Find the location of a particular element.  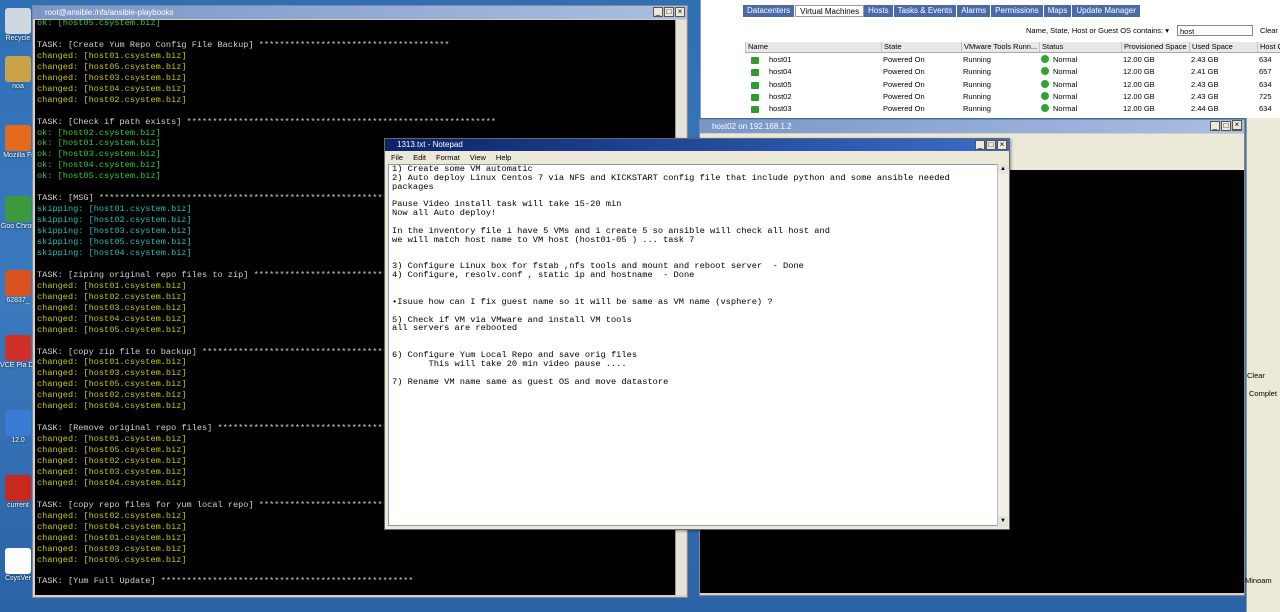

tab-maps: Maps is located at coordinates (1058, 11).